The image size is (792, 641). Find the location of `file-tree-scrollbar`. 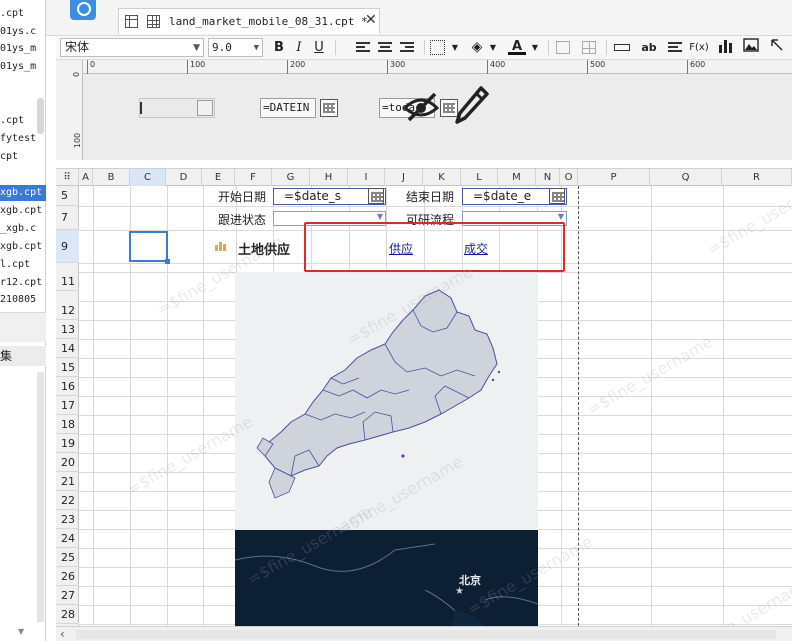

file-tree-scrollbar is located at coordinates (40, 116).